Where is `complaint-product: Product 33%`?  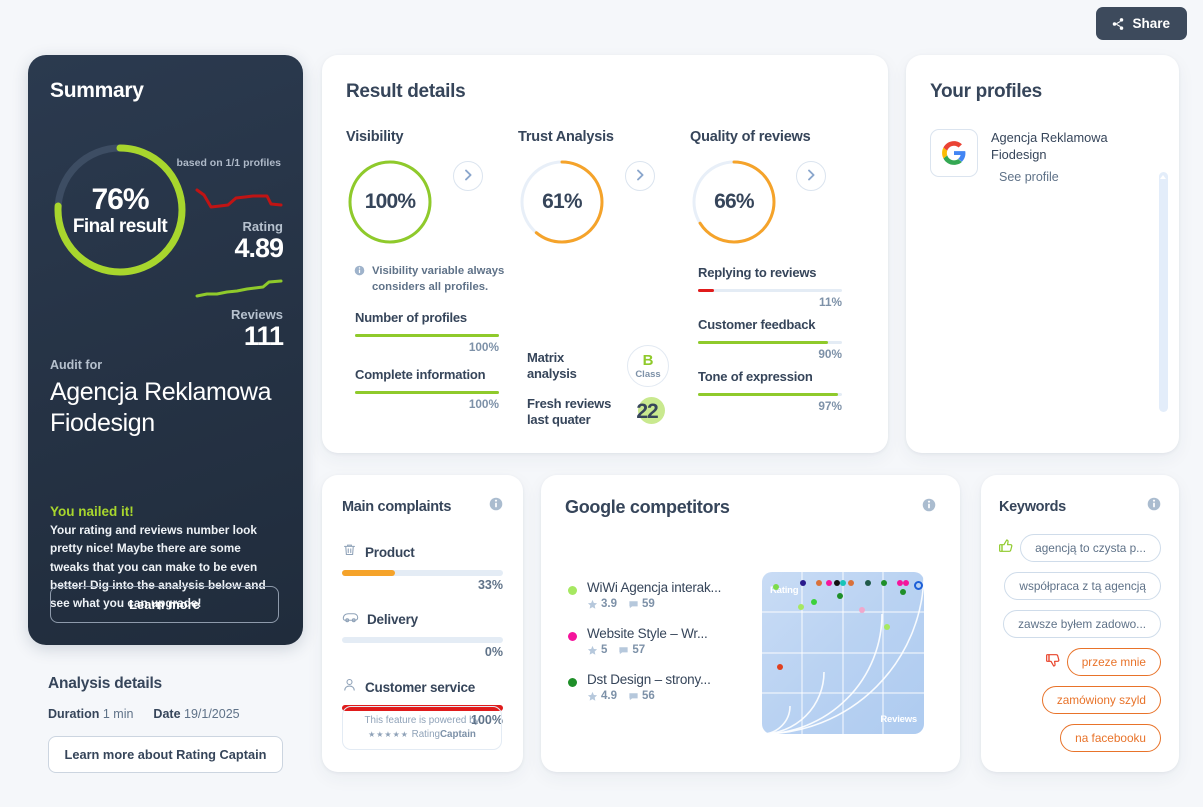 complaint-product: Product 33% is located at coordinates (422, 567).